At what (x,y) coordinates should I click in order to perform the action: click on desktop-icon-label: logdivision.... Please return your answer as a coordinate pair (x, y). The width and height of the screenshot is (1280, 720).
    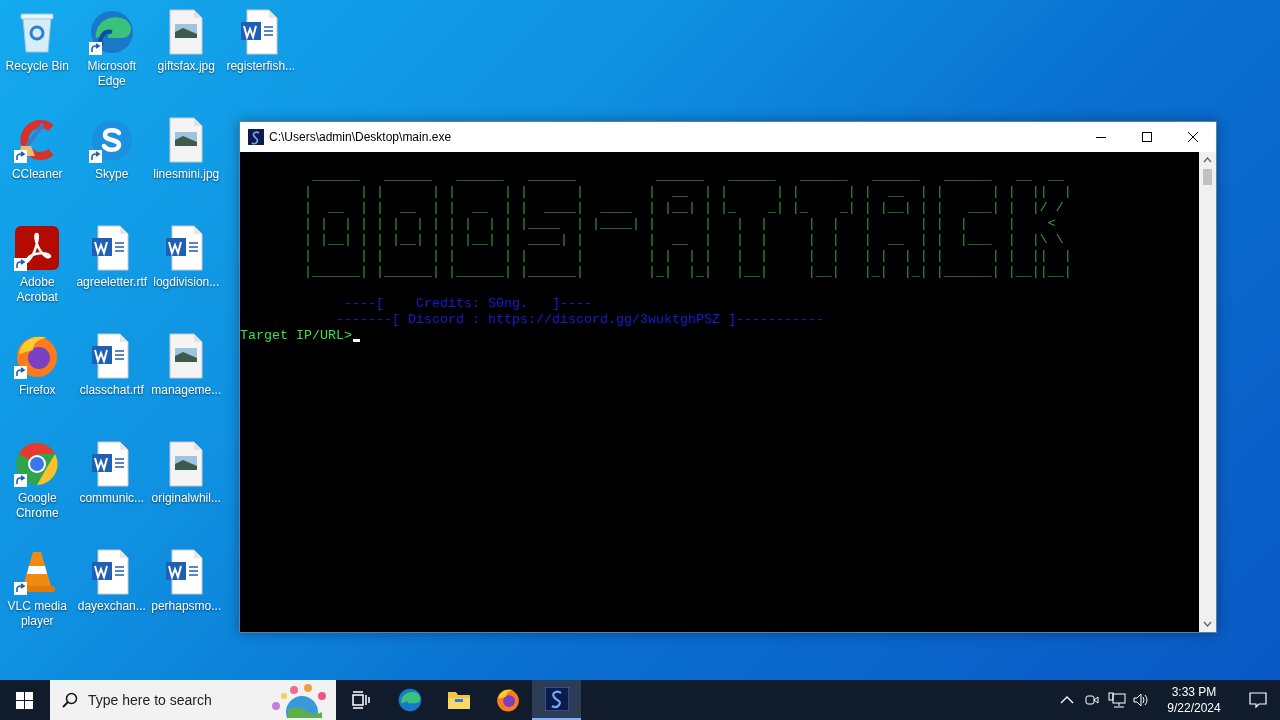
    Looking at the image, I should click on (186, 282).